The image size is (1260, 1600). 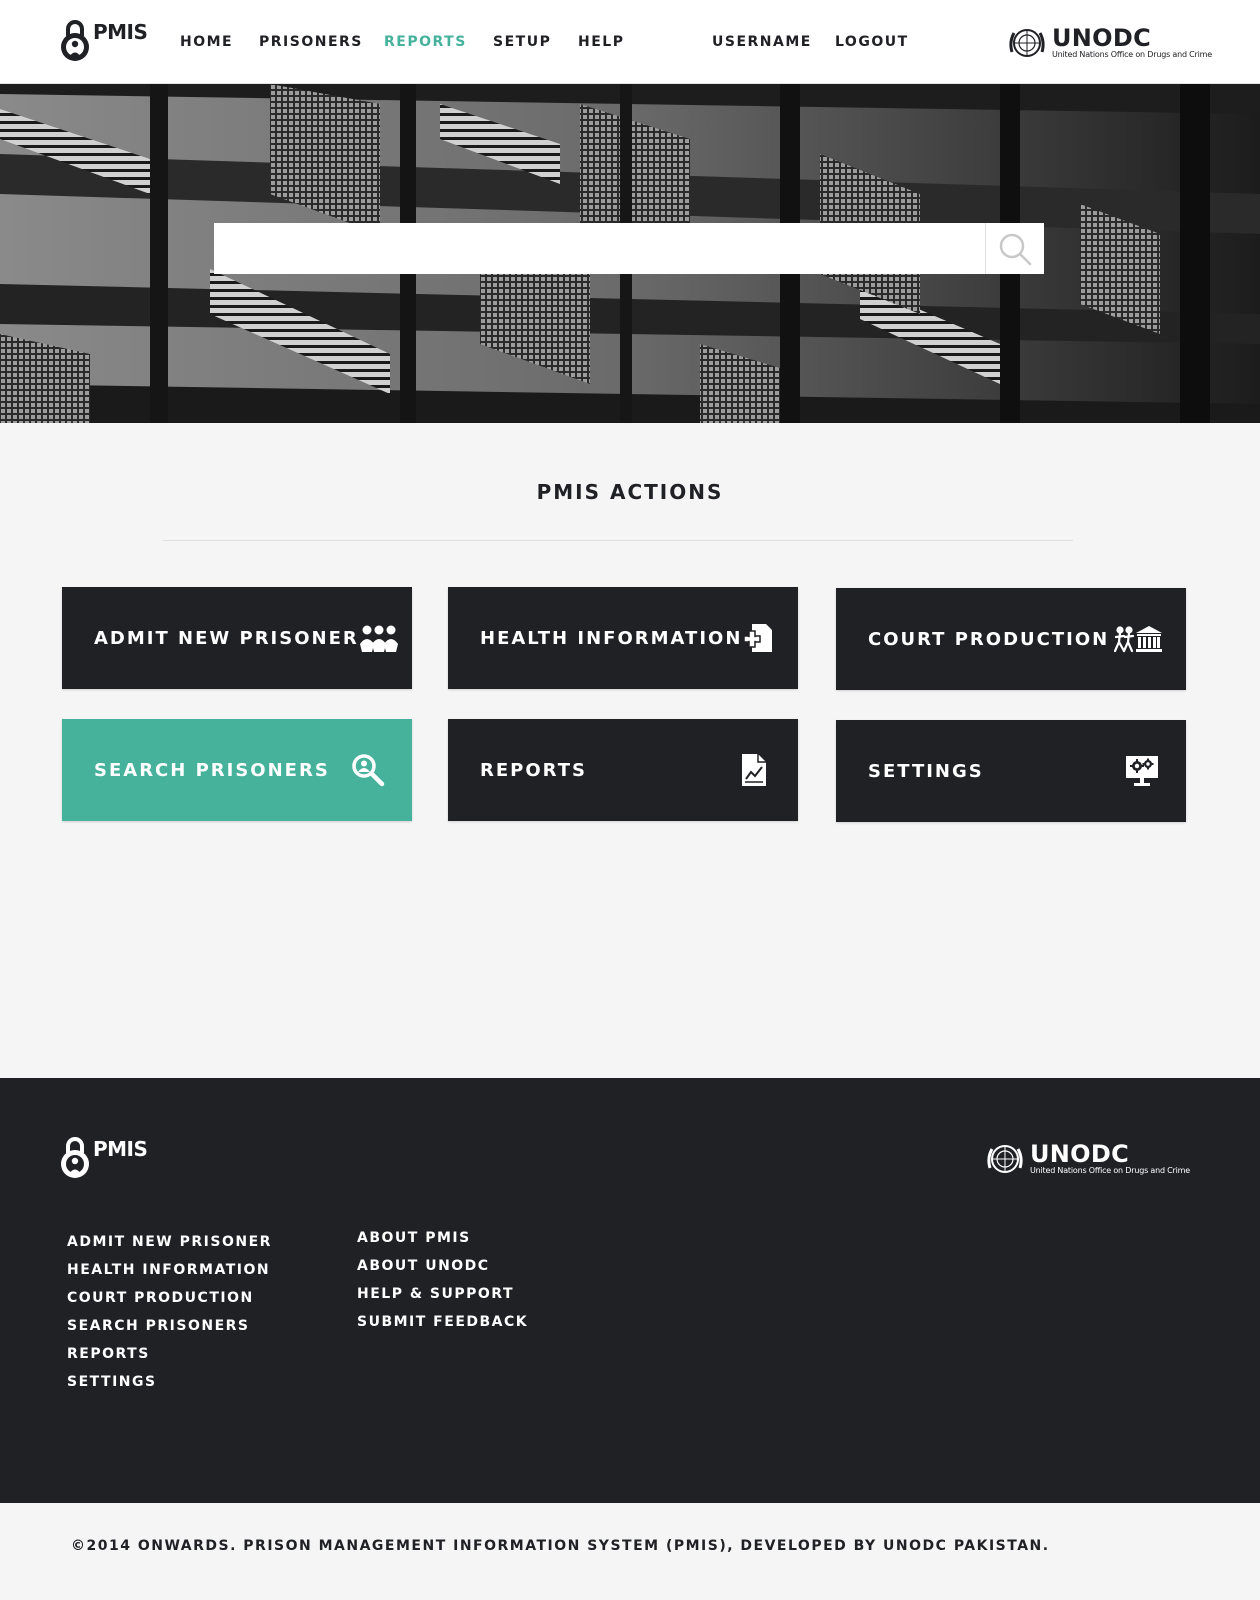 I want to click on search-icon, so click(x=1015, y=249).